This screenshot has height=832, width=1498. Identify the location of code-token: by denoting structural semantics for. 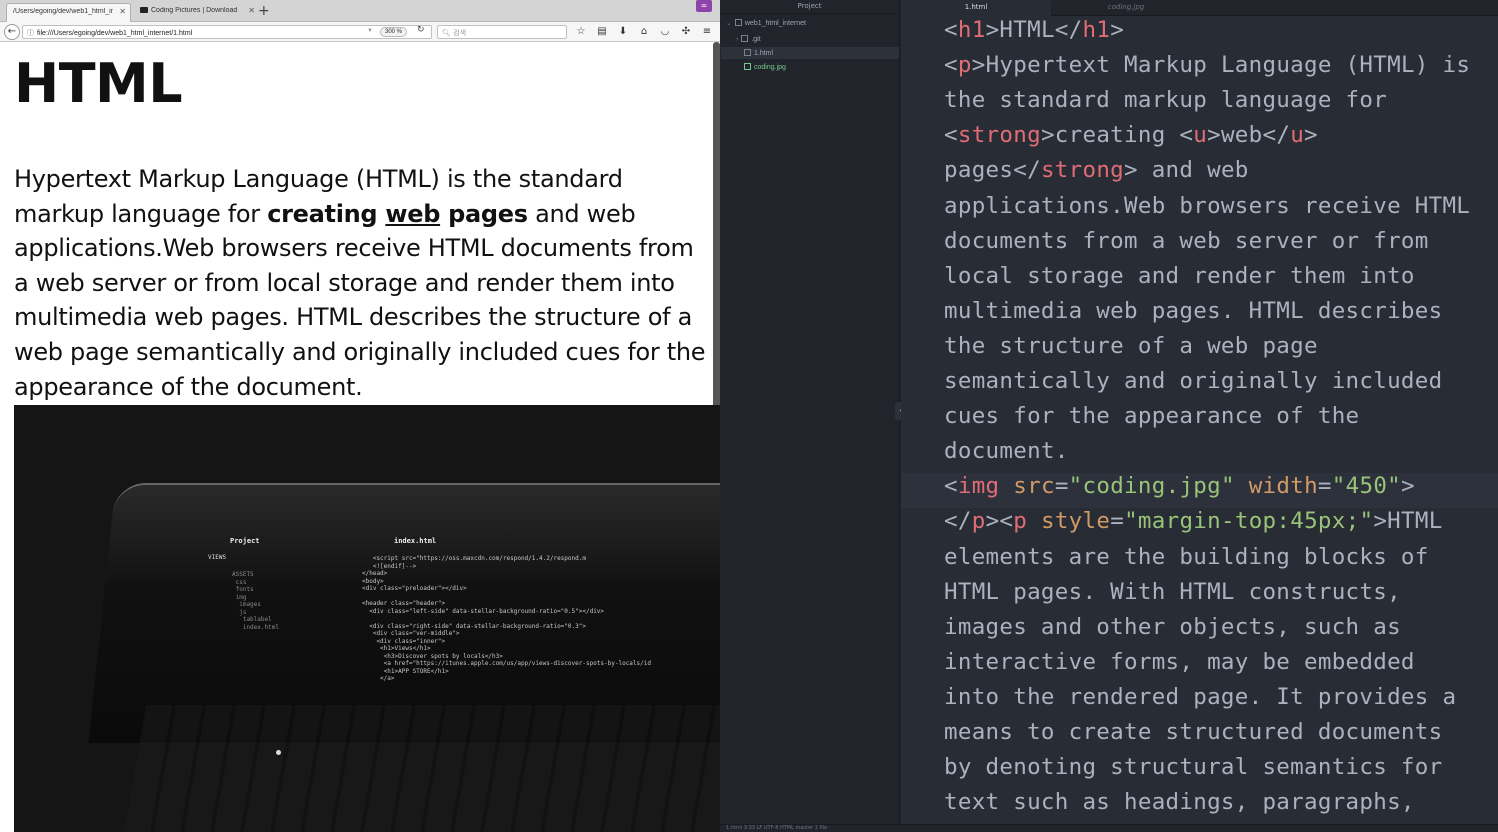
(1193, 767).